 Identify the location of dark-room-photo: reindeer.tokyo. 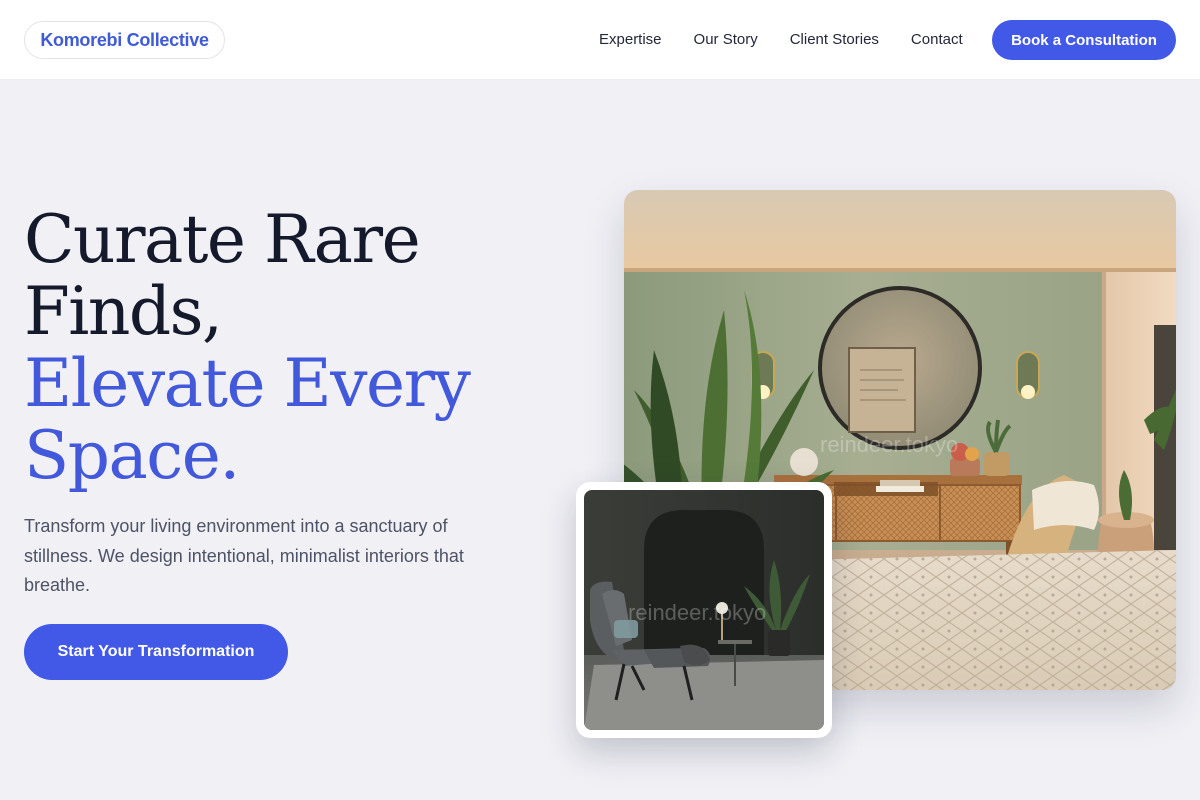
(704, 610).